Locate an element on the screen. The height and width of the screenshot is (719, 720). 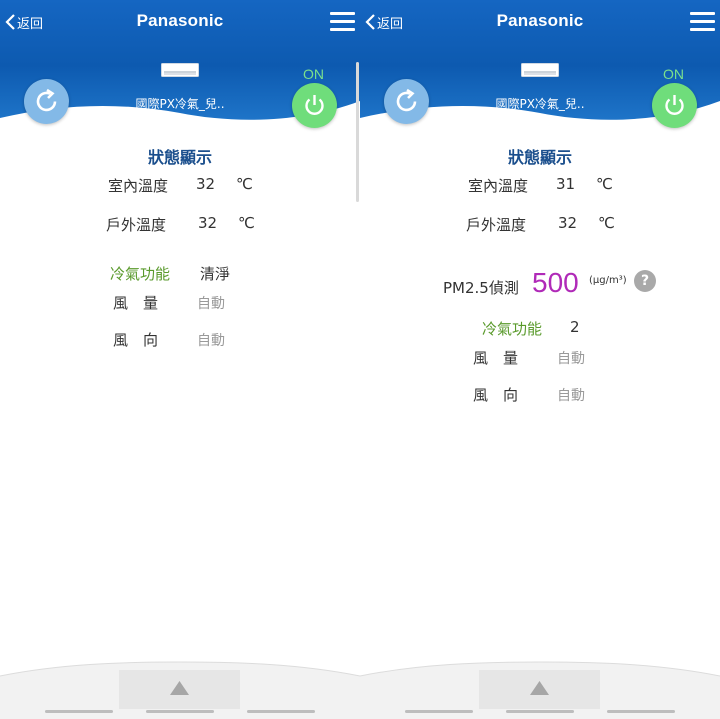
indoor-temp-value: 31 is located at coordinates (566, 184).